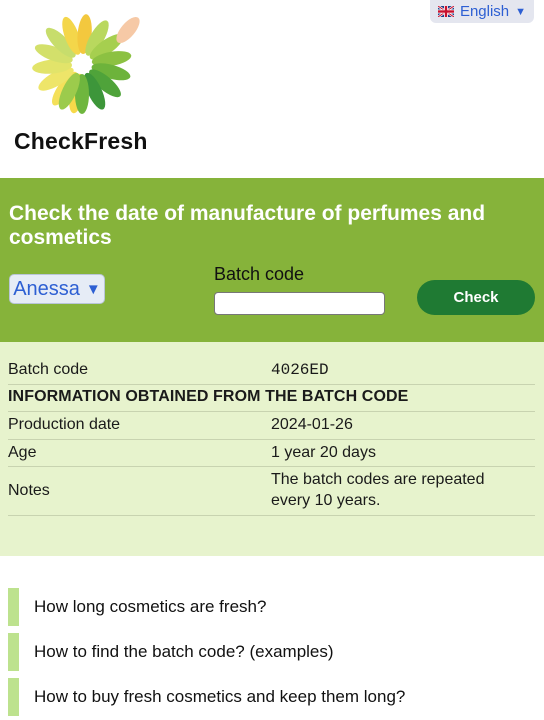  Describe the element at coordinates (378, 479) in the screenshot. I see `notes-line-1: The batch codes are repeated` at that location.